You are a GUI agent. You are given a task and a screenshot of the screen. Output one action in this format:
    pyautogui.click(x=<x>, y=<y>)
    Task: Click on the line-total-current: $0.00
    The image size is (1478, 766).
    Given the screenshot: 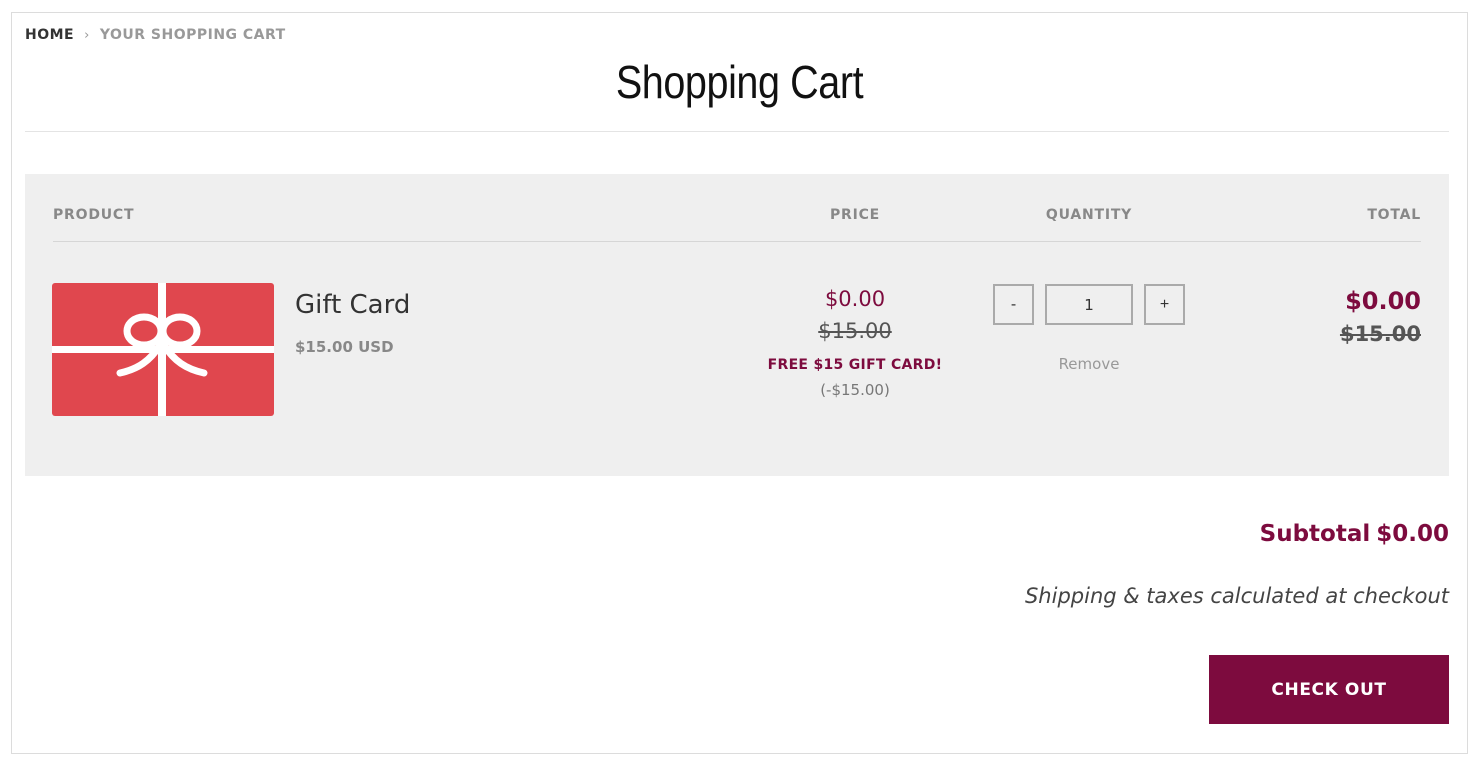 What is the action you would take?
    pyautogui.click(x=1383, y=301)
    